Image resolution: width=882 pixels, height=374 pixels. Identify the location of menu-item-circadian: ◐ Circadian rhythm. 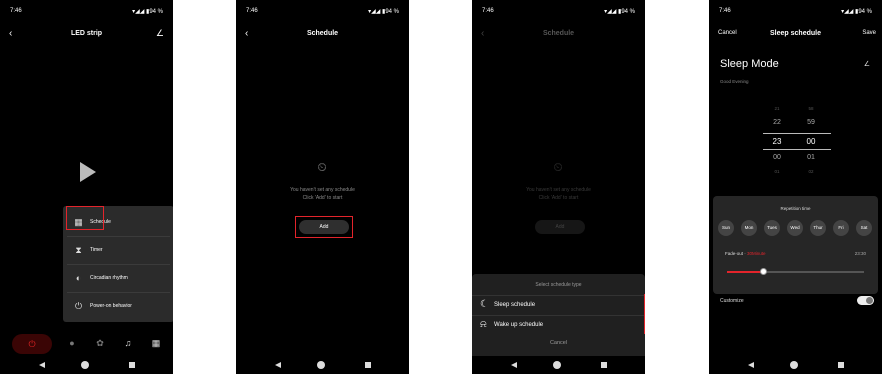
(118, 279).